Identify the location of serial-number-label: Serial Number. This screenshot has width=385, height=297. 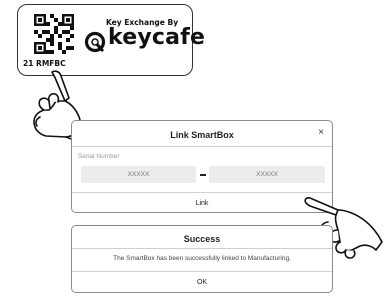
(99, 156).